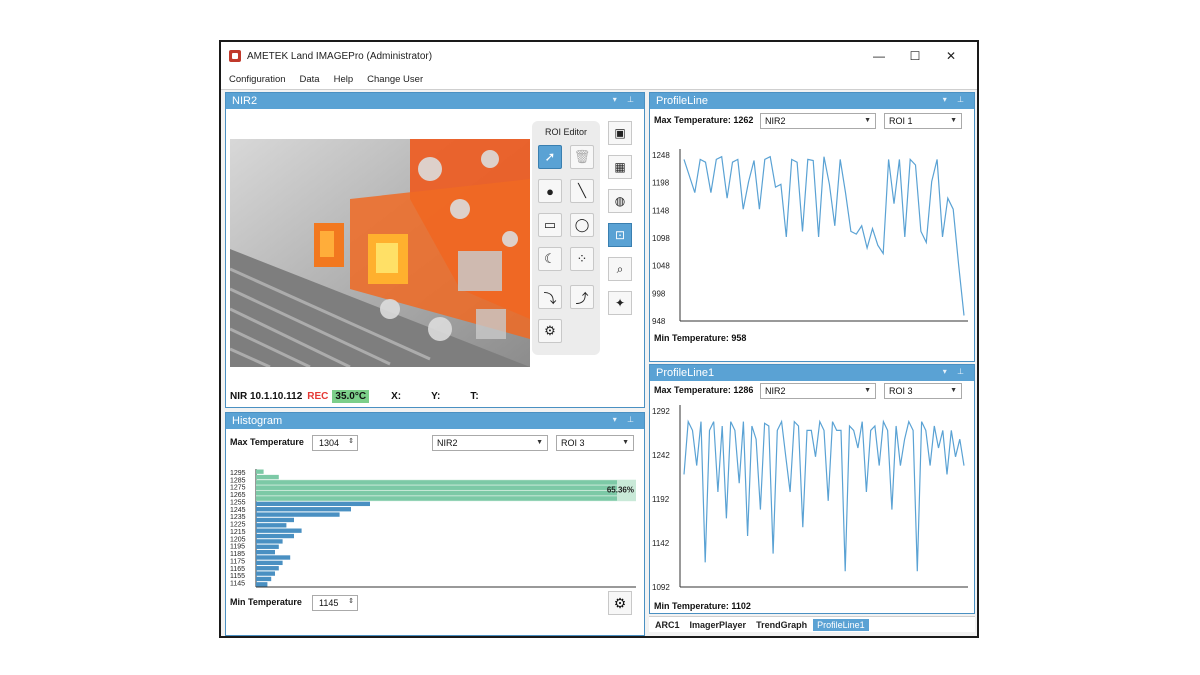  I want to click on polygon-roi-tool: ☾, so click(550, 259).